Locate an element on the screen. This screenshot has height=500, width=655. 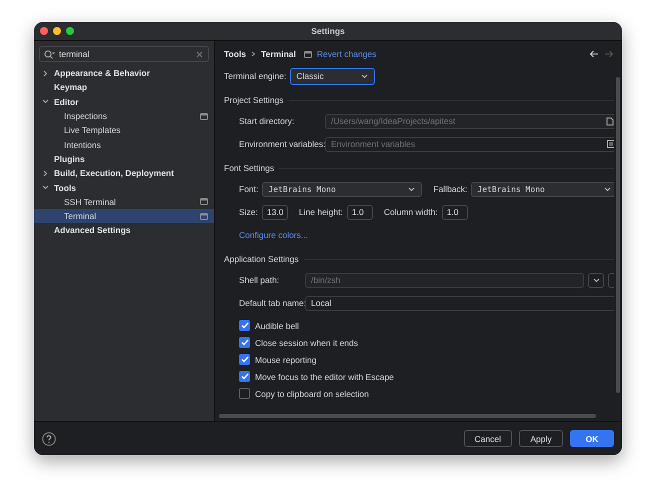
field-label: Column width: is located at coordinates (411, 212).